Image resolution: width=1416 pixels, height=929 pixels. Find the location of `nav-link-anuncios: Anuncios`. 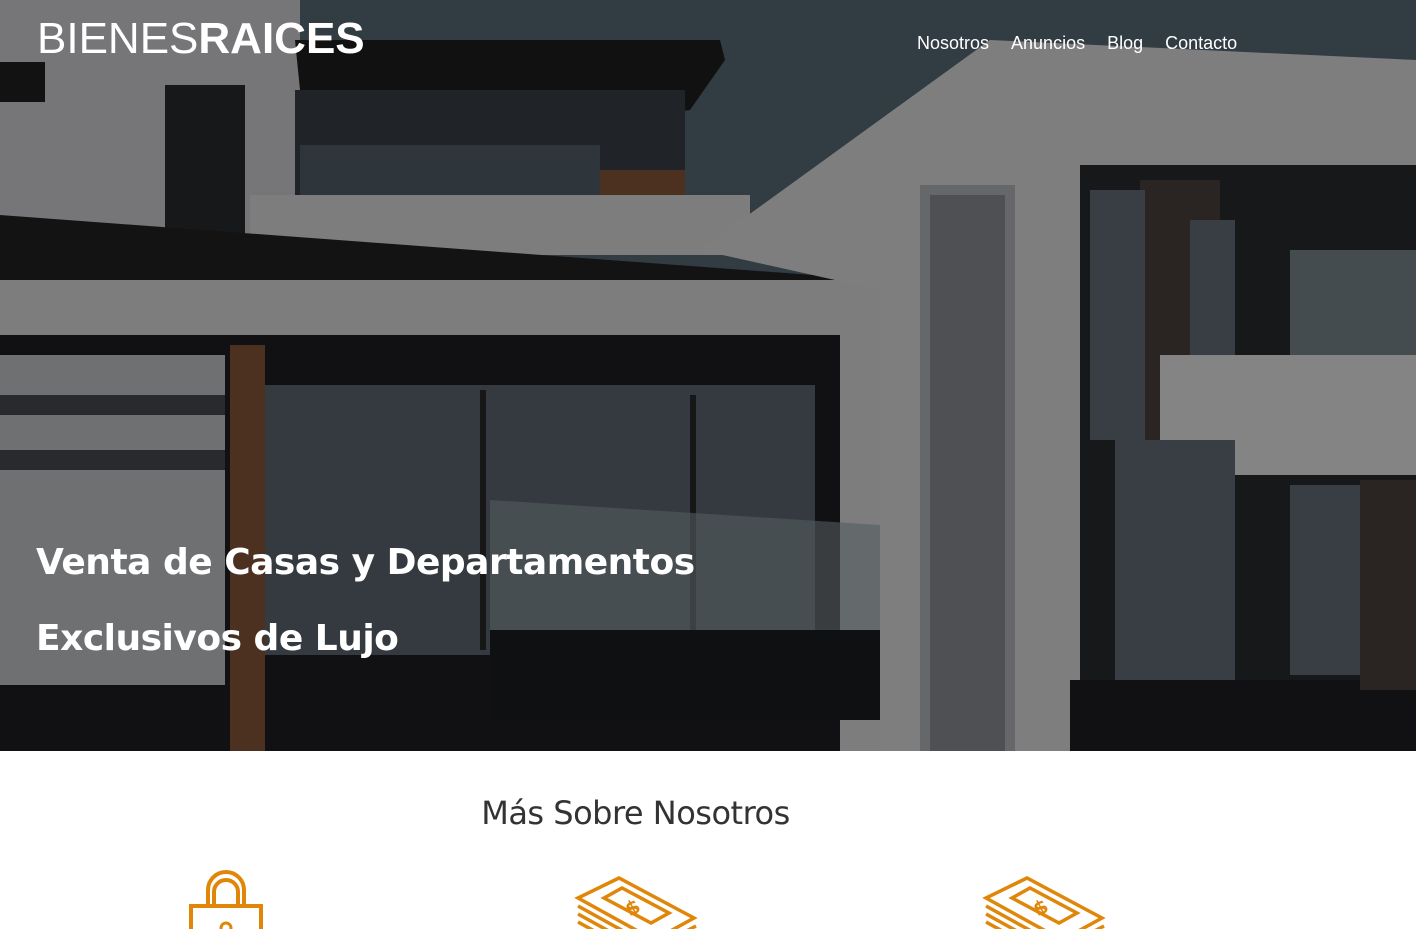

nav-link-anuncios: Anuncios is located at coordinates (1048, 43).